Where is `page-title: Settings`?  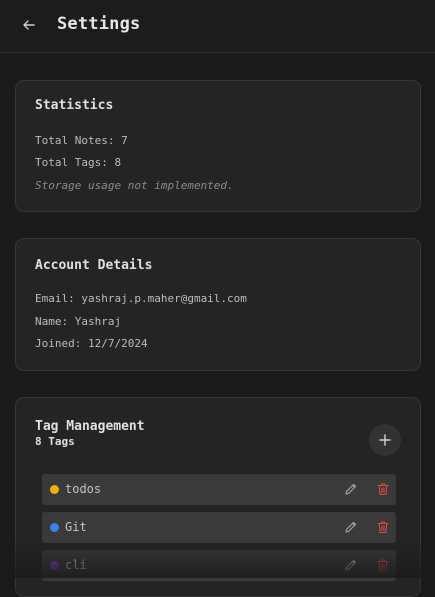 page-title: Settings is located at coordinates (99, 24).